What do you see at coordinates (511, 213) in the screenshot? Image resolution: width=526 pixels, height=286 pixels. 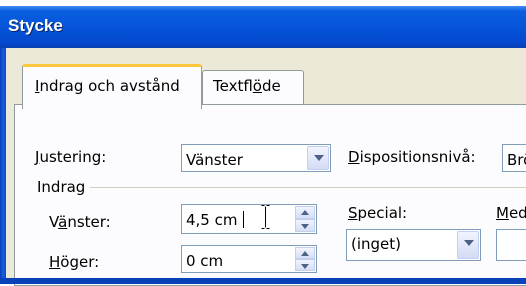 I see `by-label: Med` at bounding box center [511, 213].